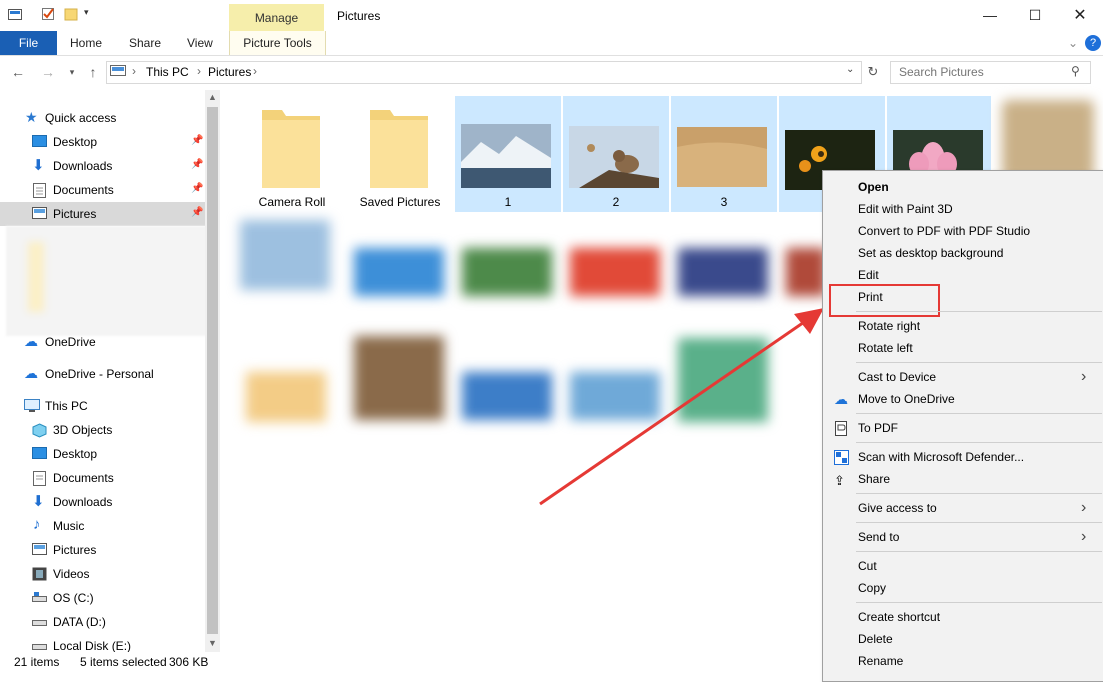 Image resolution: width=1103 pixels, height=682 pixels. I want to click on new-folder-icon, so click(71, 14).